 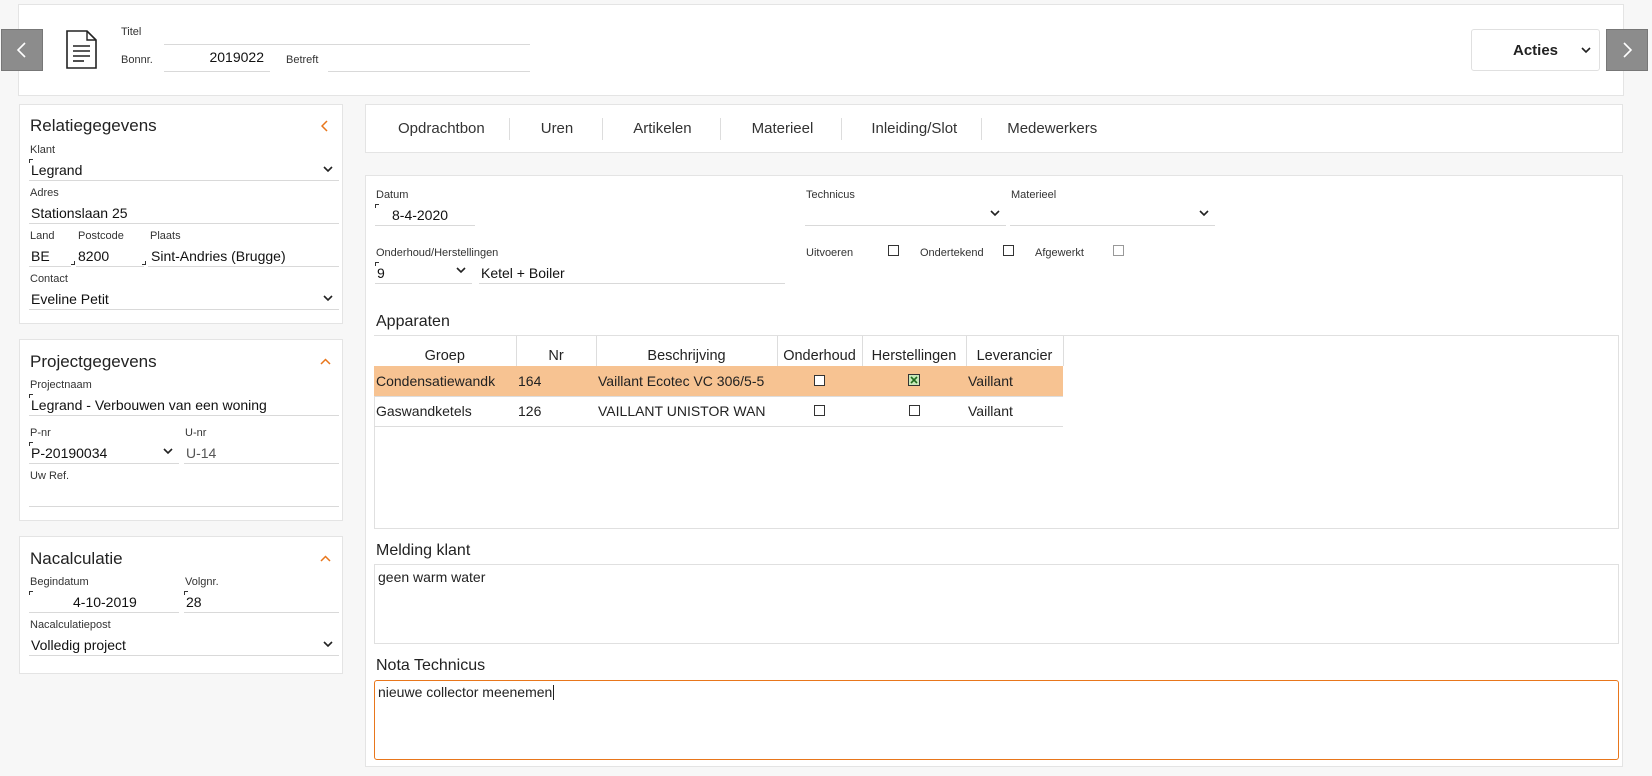 What do you see at coordinates (104, 602) in the screenshot?
I see `begindatum-input: 4-10-2019` at bounding box center [104, 602].